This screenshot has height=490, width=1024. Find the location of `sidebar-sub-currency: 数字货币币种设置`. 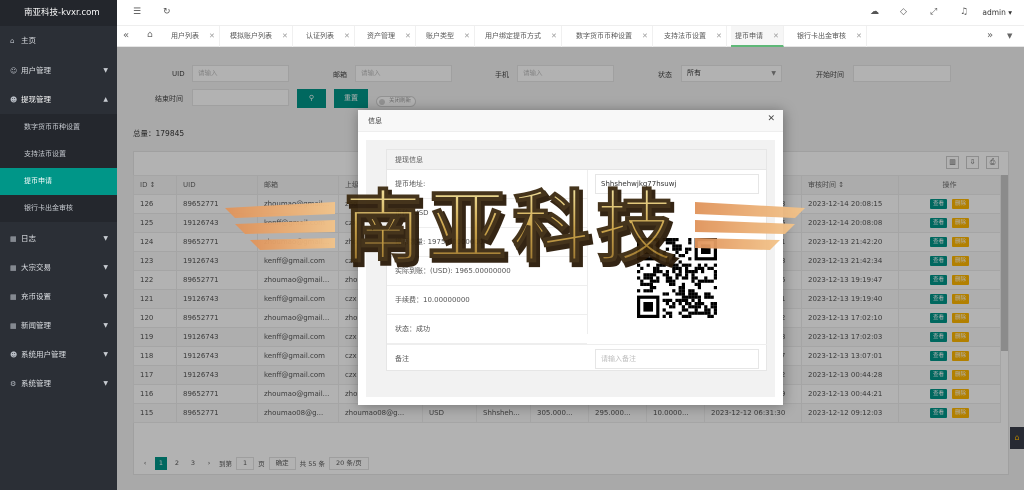

sidebar-sub-currency: 数字货币币种设置 is located at coordinates (58, 127).